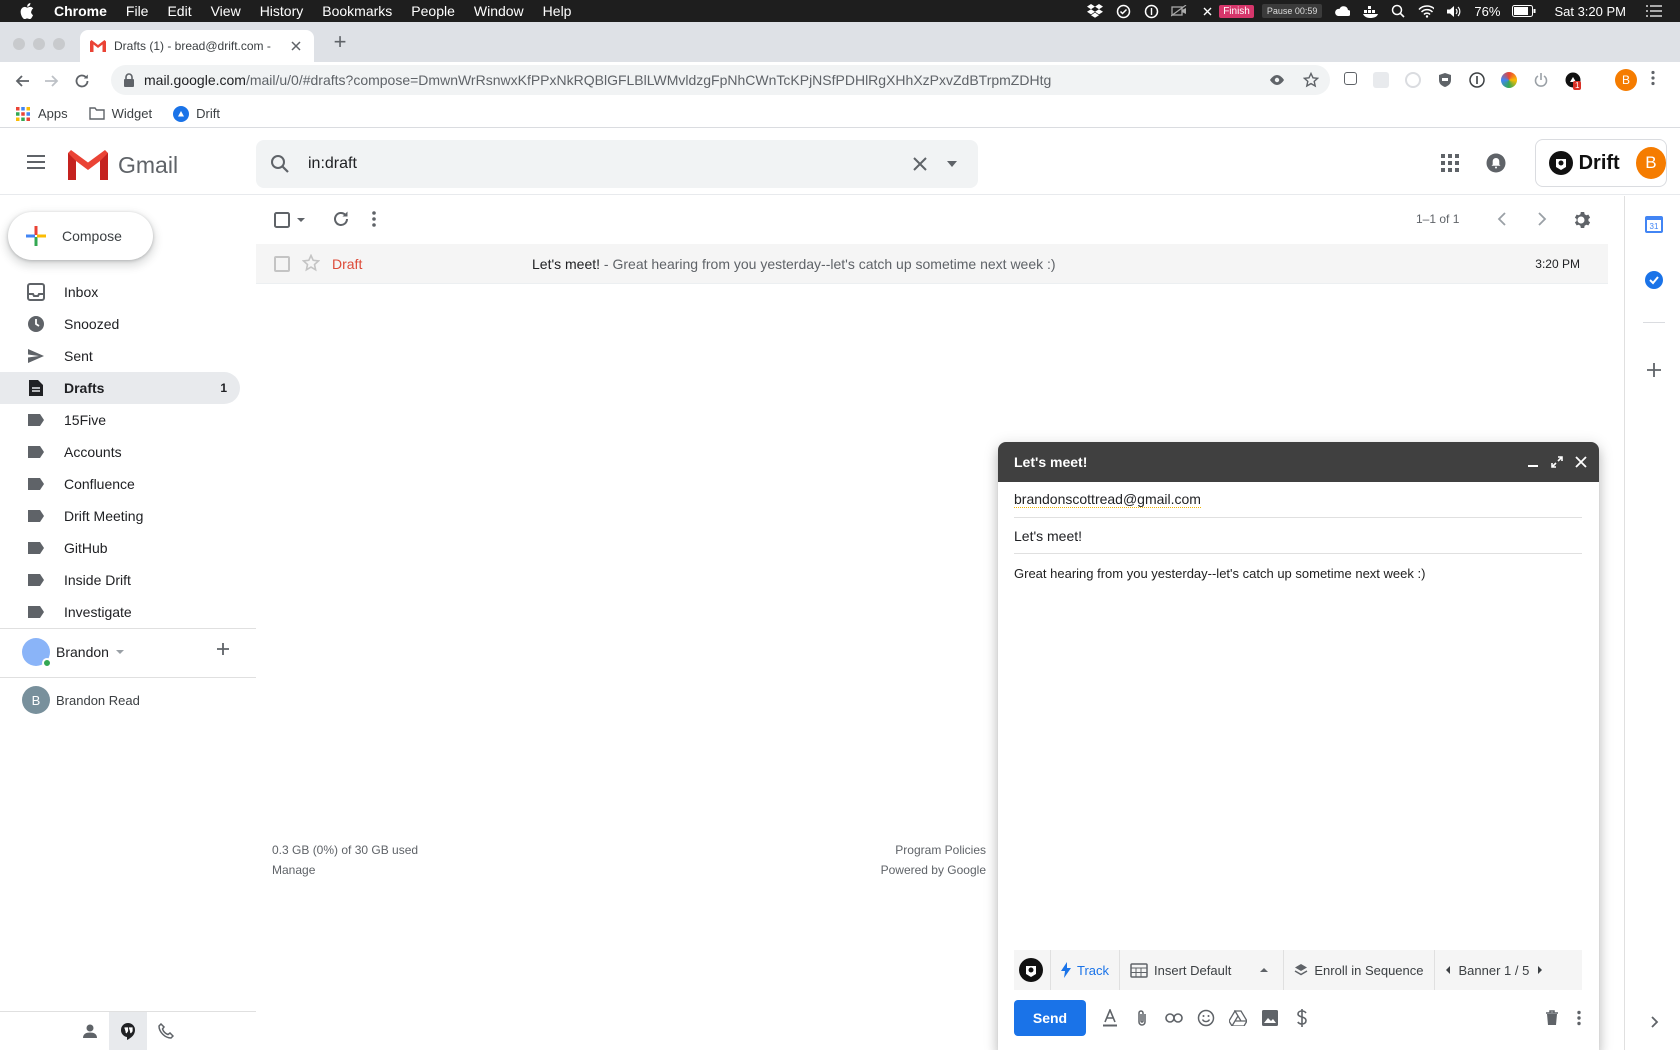 This screenshot has height=1050, width=1680. Describe the element at coordinates (223, 649) in the screenshot. I see `new-conversation-plus-icon` at that location.